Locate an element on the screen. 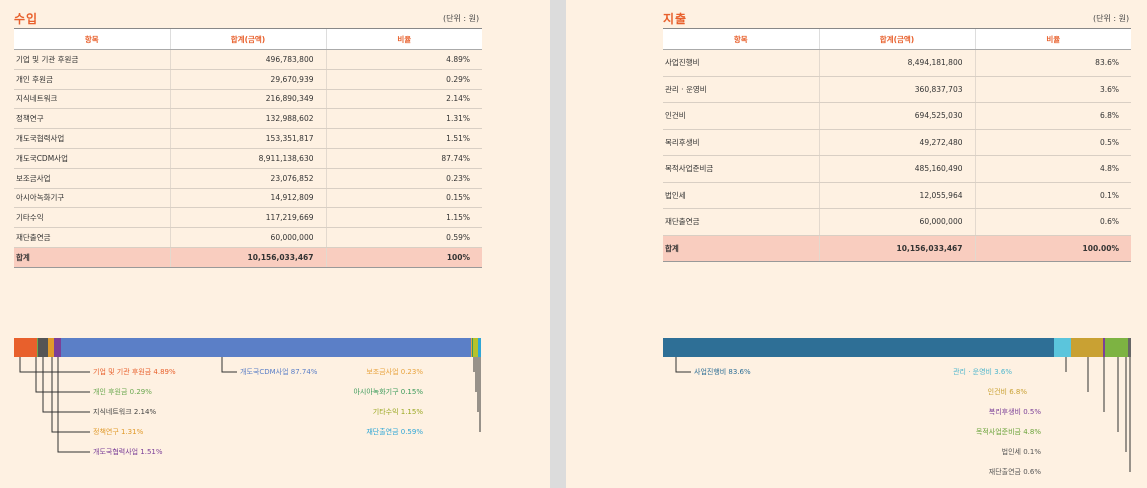 This screenshot has width=1147, height=488. bar-label: 법인세 0.1% is located at coordinates (1021, 452).